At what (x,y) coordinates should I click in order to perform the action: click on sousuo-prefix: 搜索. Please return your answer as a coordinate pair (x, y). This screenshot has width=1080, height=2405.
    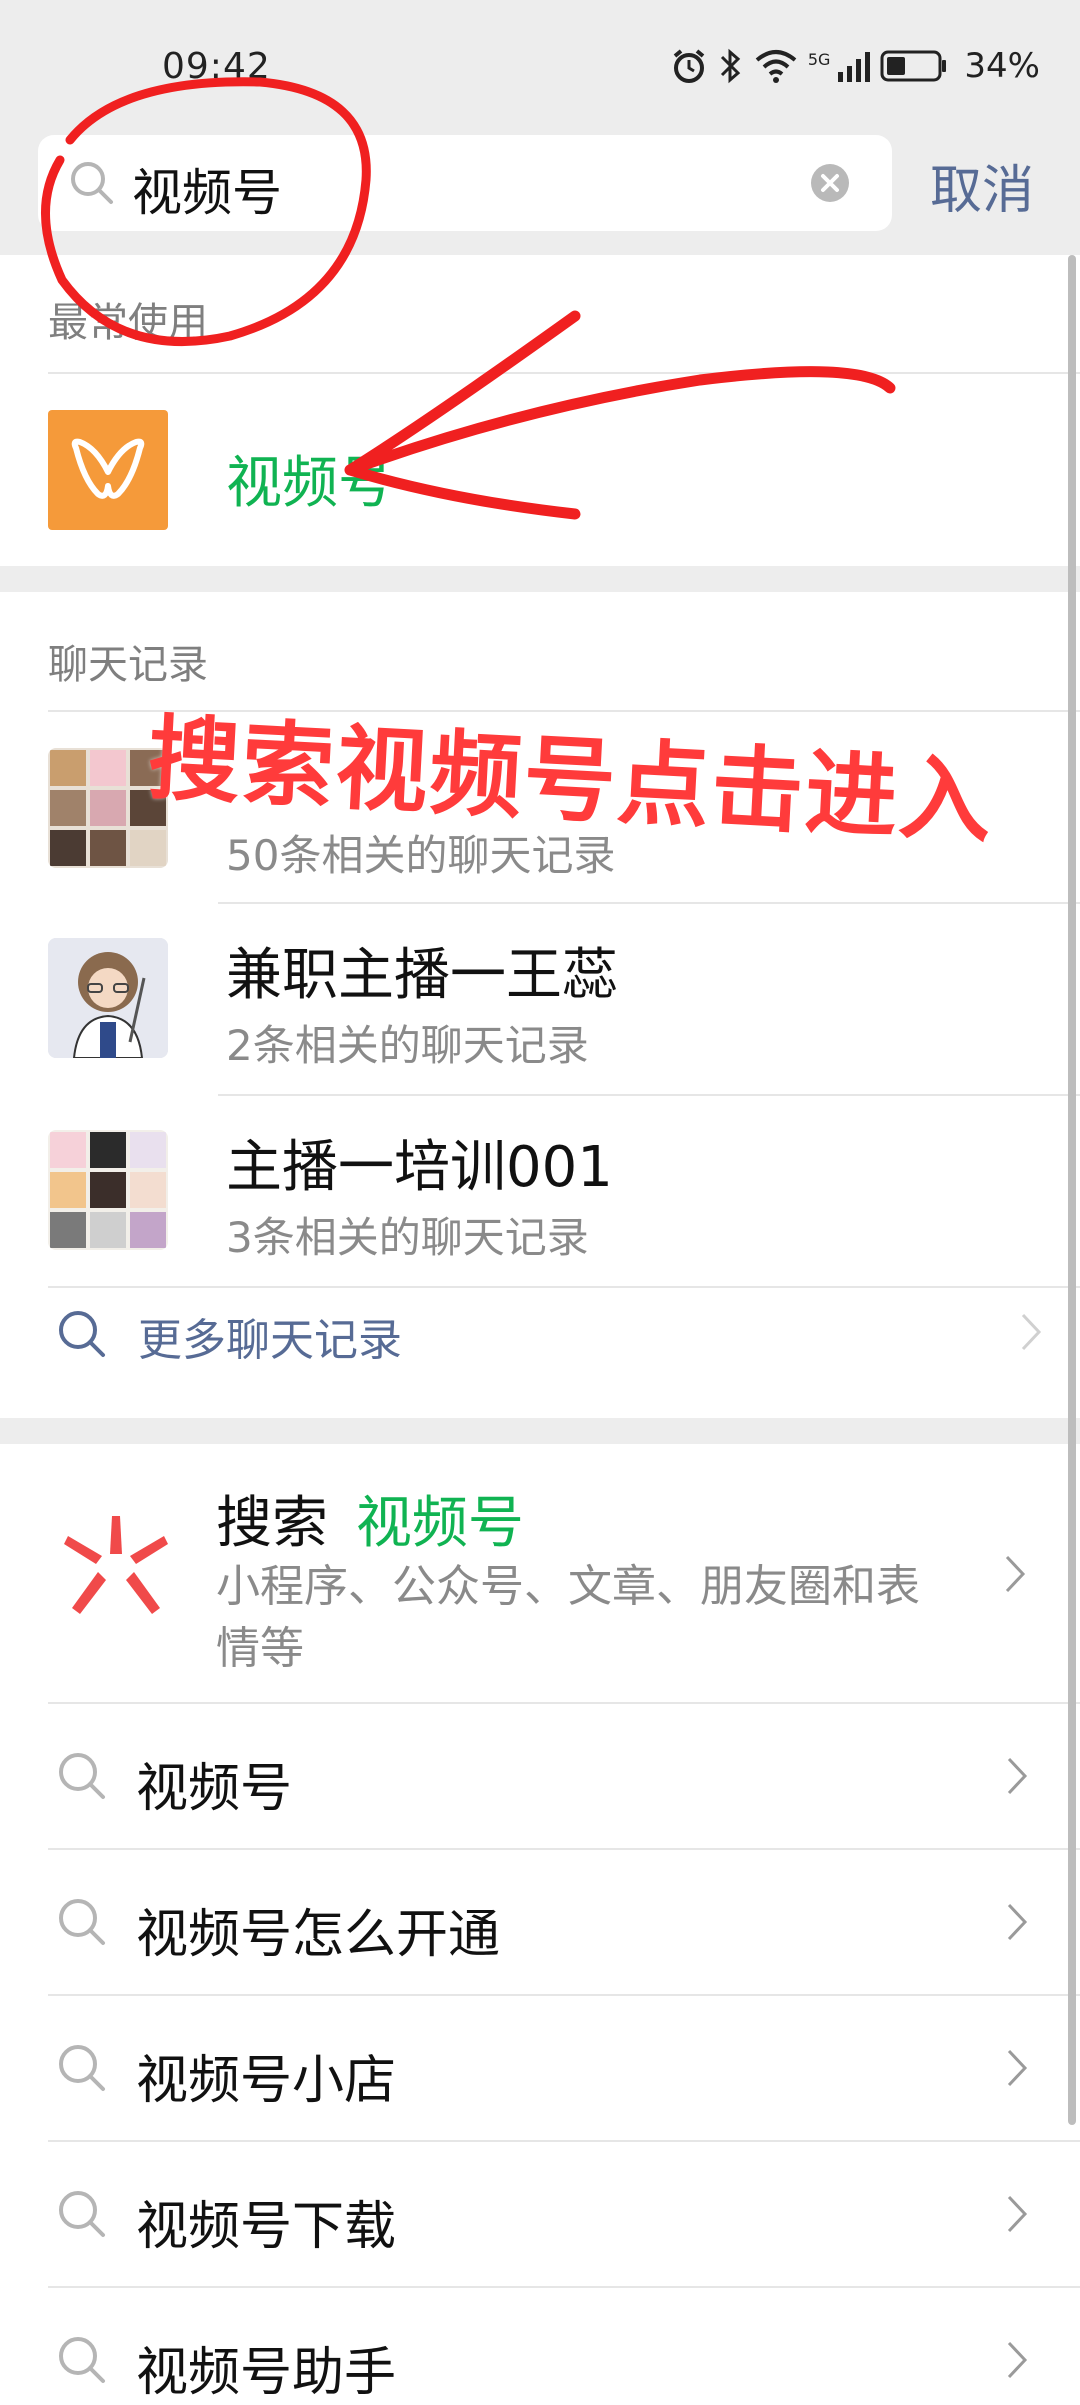
    Looking at the image, I should click on (272, 1523).